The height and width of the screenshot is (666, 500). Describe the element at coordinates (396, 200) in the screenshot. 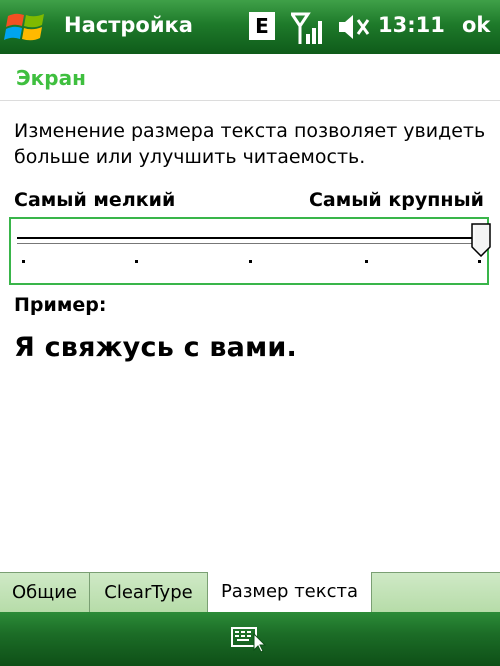

I see `slider-max-label: Самый крупный` at that location.